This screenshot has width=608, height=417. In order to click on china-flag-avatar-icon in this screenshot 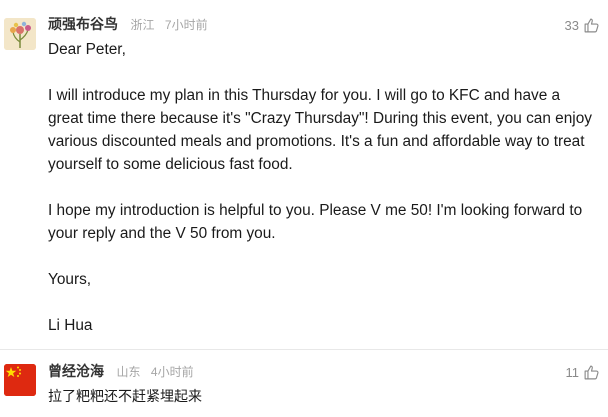, I will do `click(20, 380)`.